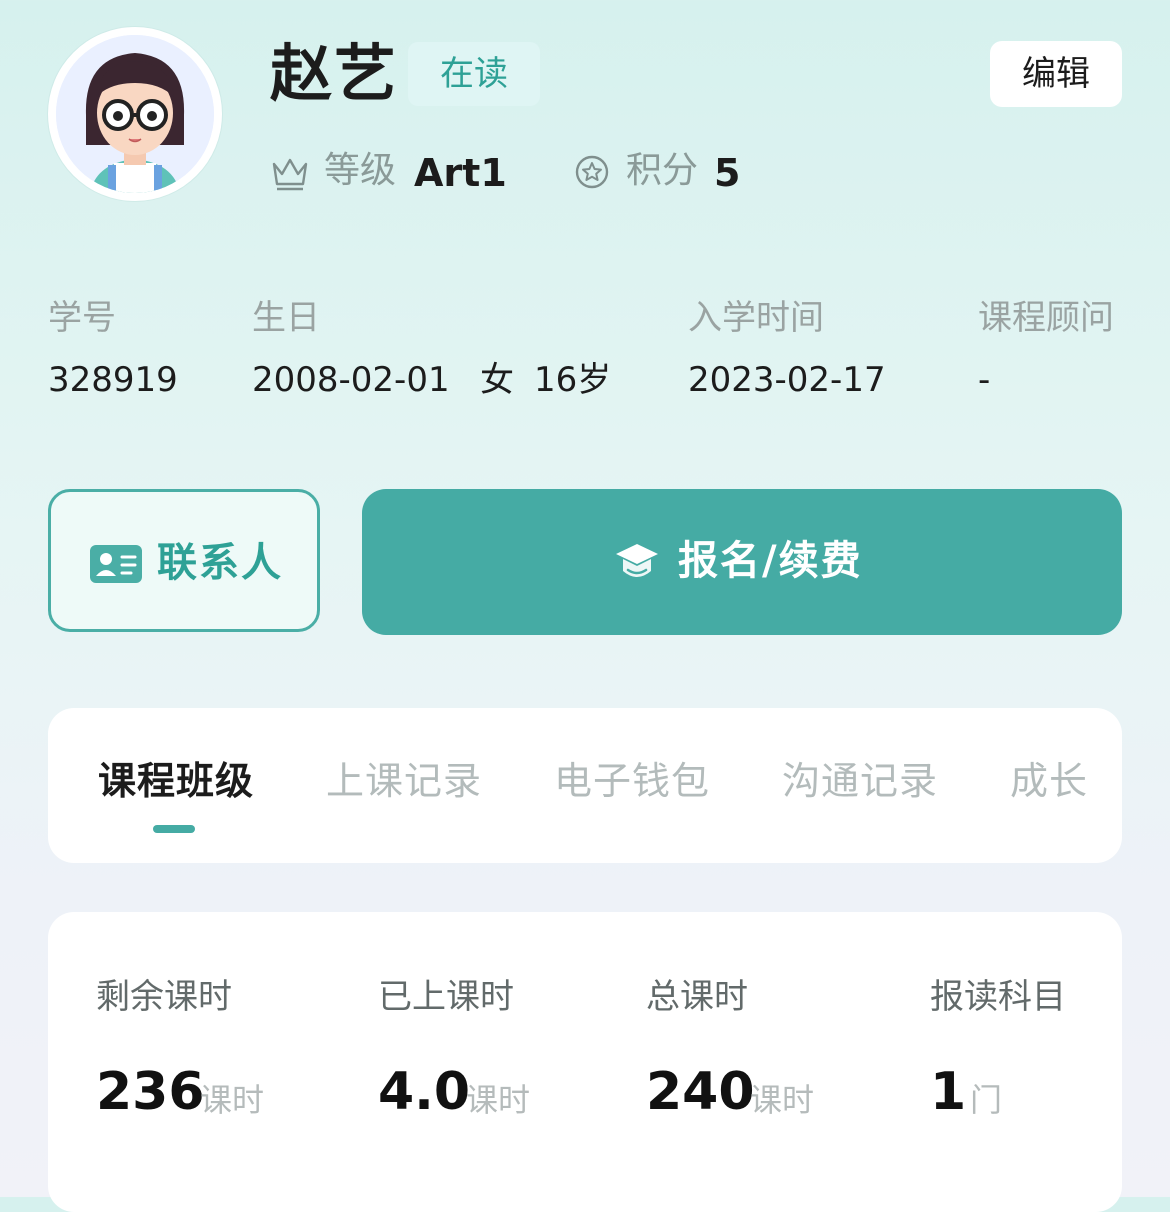 The width and height of the screenshot is (1170, 1212). Describe the element at coordinates (1056, 74) in the screenshot. I see `edit-button: 编辑` at that location.